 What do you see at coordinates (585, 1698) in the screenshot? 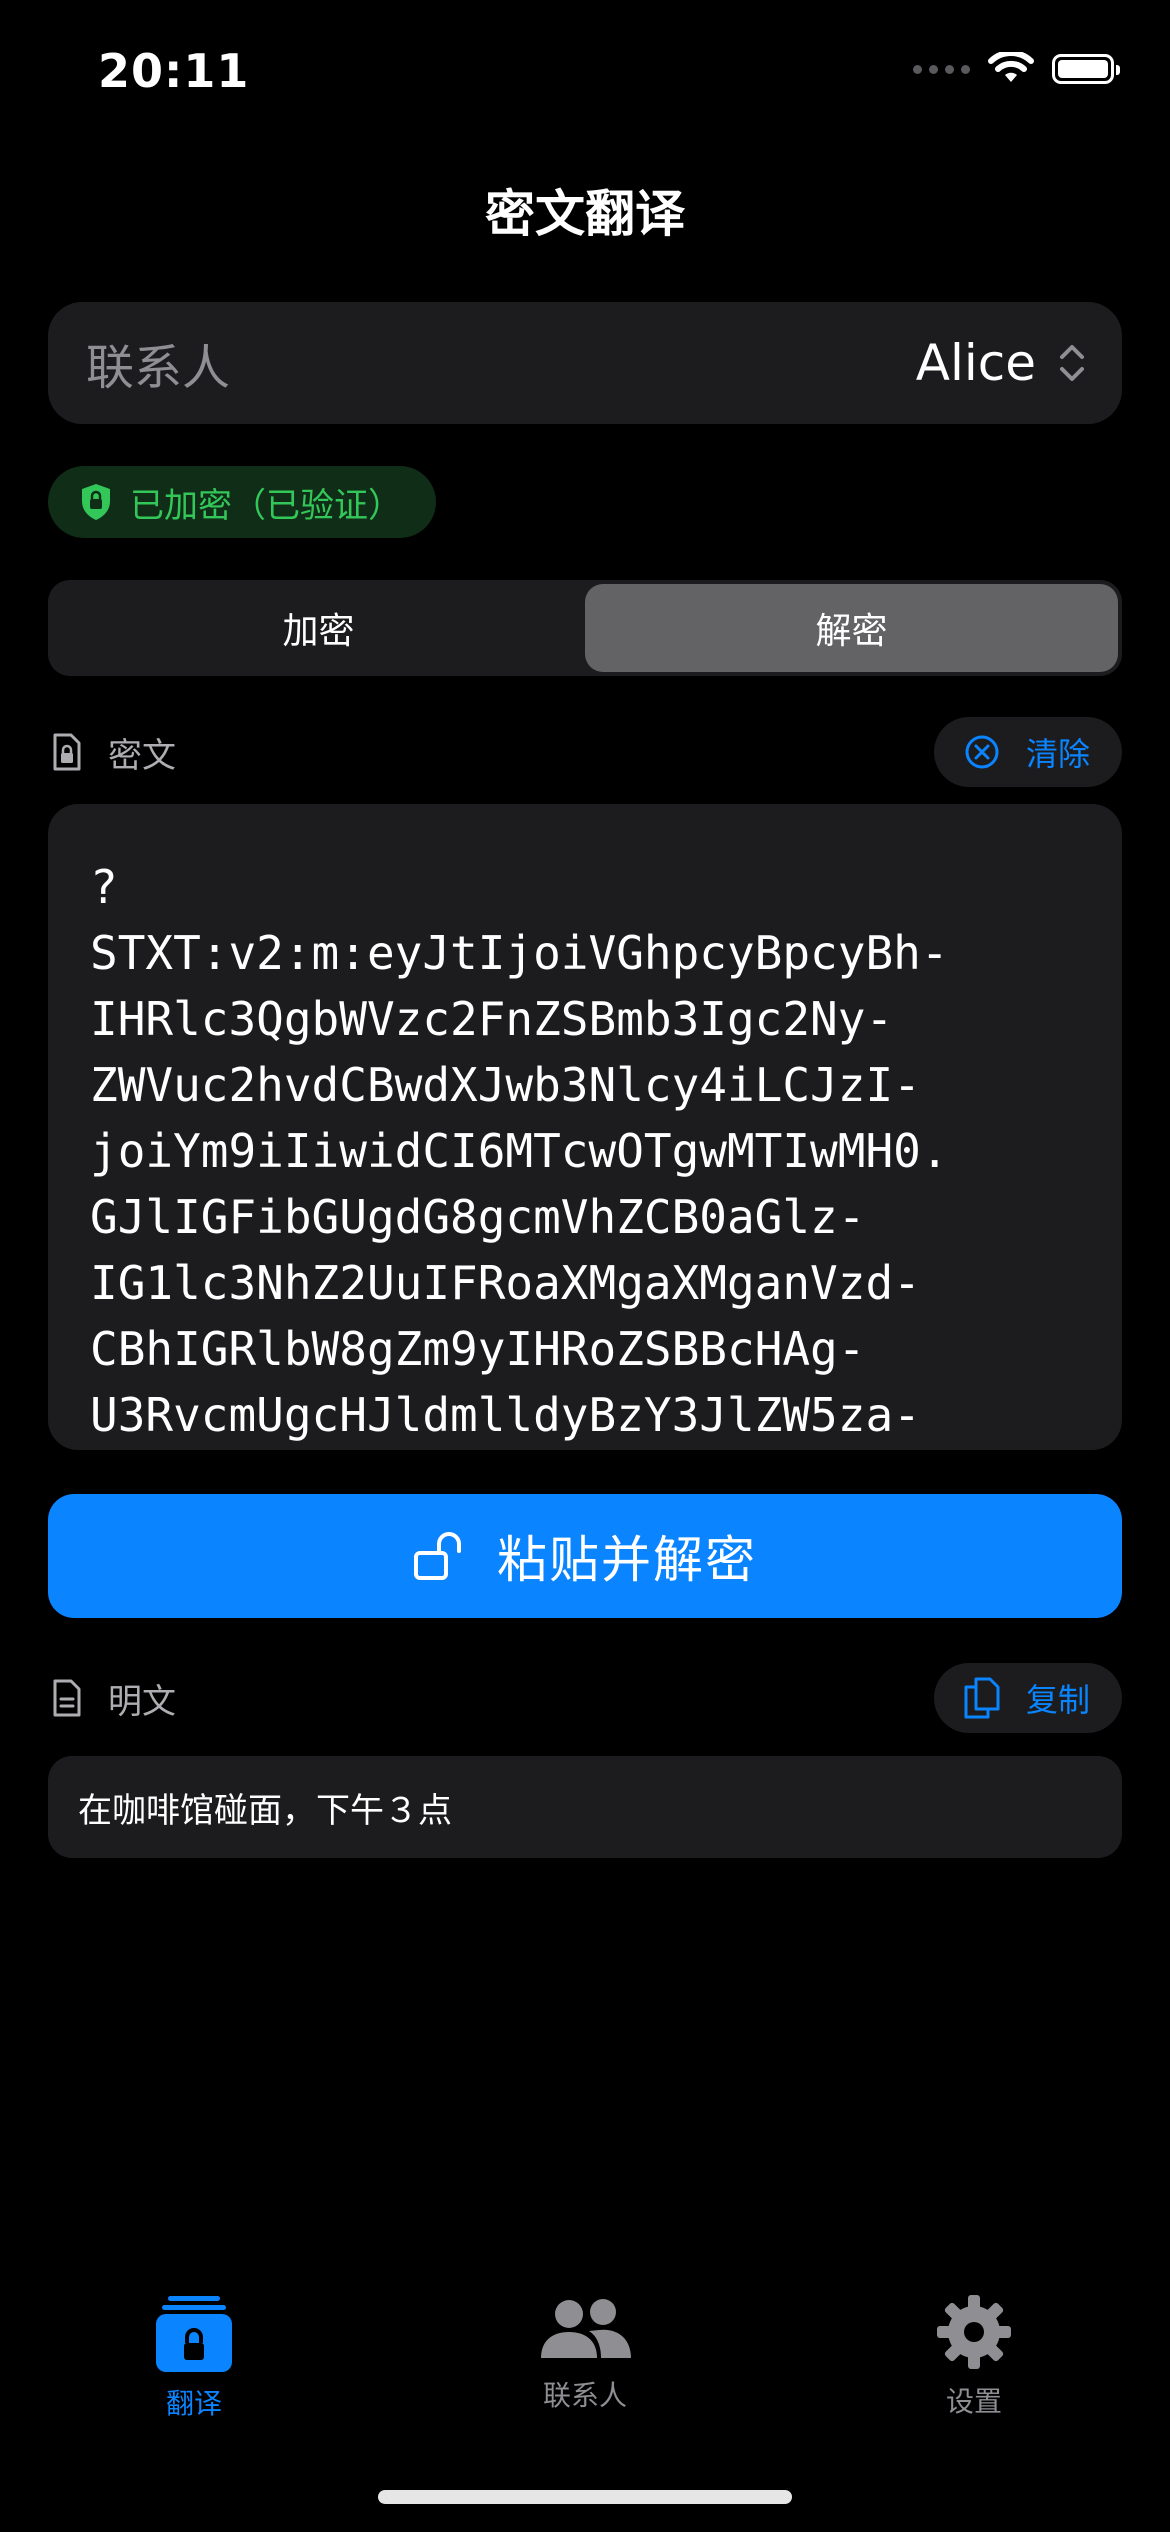
I see `plaintext-header: 明文 复制` at bounding box center [585, 1698].